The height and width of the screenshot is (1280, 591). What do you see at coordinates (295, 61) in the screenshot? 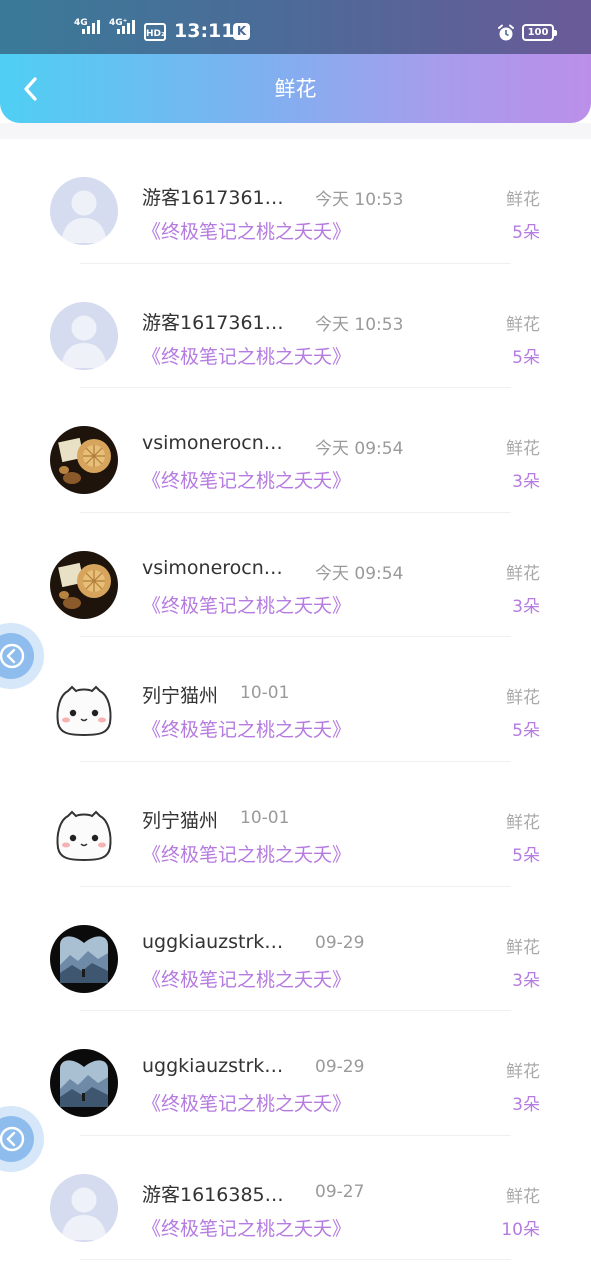
I see `top-header: 4G 4G⁺ HD₂ 13:11 K 100 鲜花` at bounding box center [295, 61].